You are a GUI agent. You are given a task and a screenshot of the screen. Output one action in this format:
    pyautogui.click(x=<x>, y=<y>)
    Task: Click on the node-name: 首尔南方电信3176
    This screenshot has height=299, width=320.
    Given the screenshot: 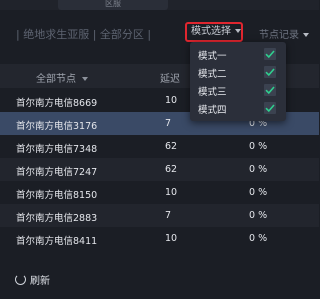 What is the action you would take?
    pyautogui.click(x=57, y=126)
    